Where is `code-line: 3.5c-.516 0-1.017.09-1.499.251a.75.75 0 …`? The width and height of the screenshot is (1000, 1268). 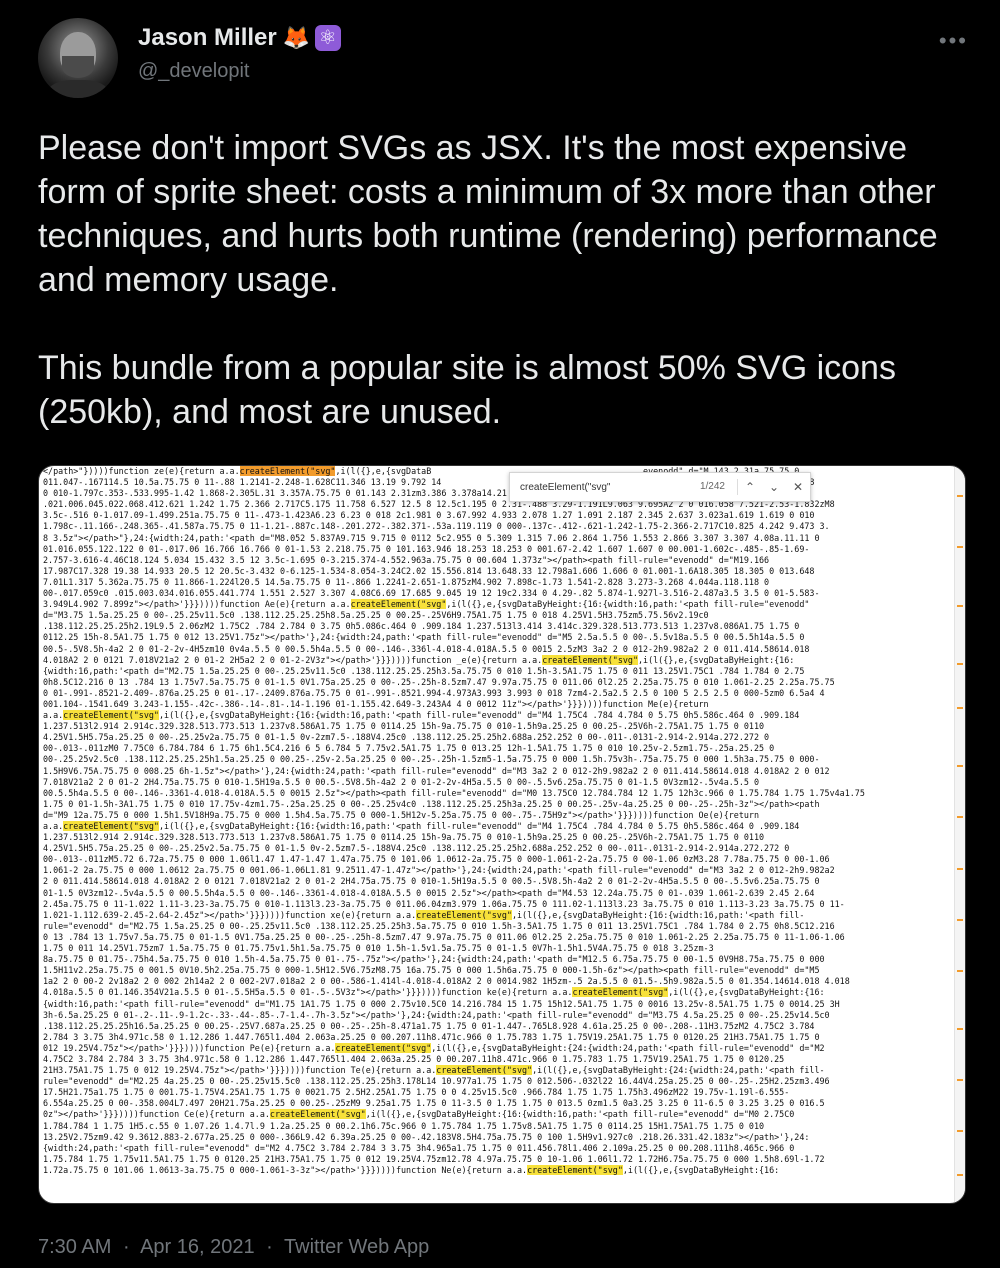 code-line: 3.5c-.516 0-1.017.09-1.499.251a.75.75 0 … is located at coordinates (429, 515).